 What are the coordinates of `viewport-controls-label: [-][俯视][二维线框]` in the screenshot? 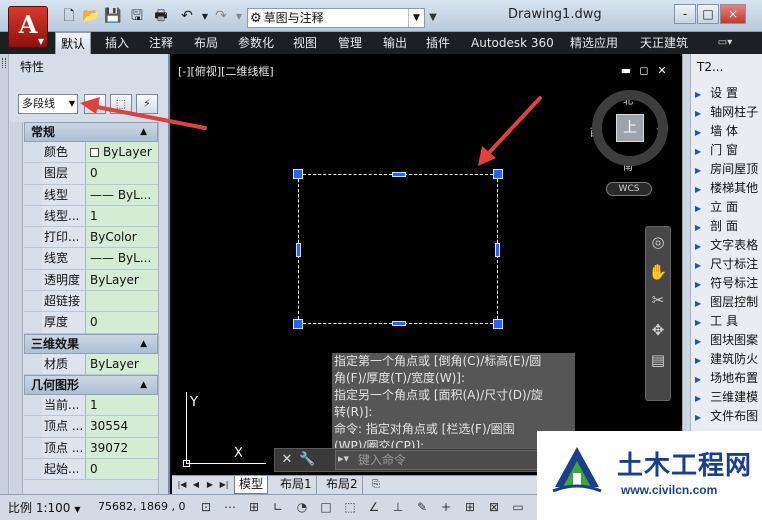 It's located at (226, 71).